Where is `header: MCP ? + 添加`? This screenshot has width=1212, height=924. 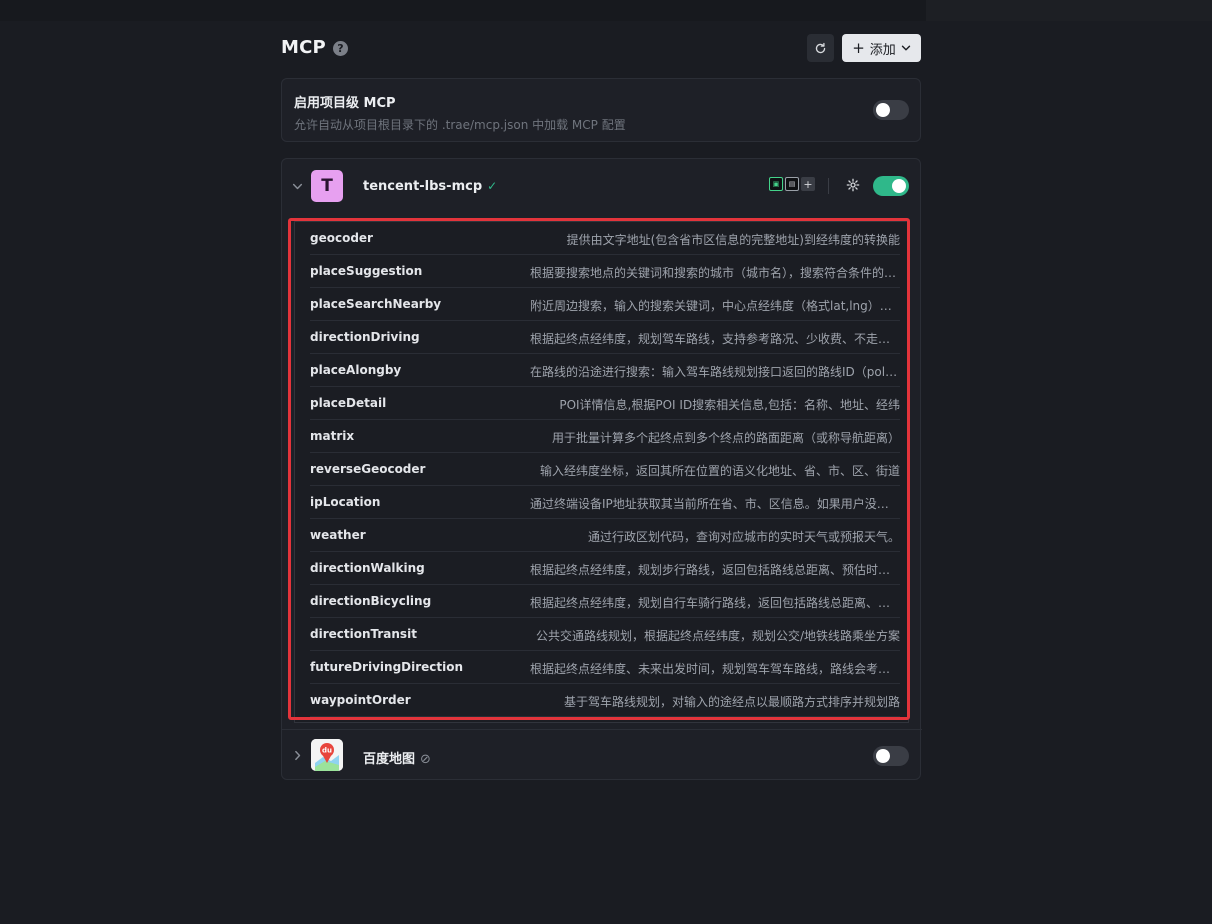 header: MCP ? + 添加 is located at coordinates (601, 49).